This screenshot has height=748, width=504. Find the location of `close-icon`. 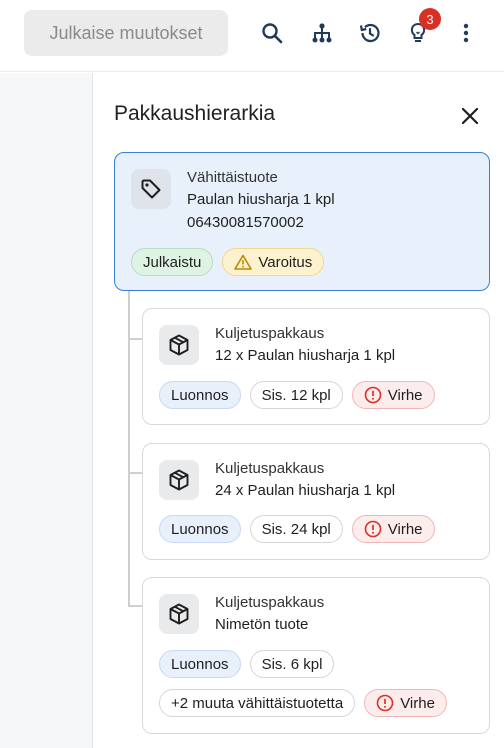

close-icon is located at coordinates (470, 116).